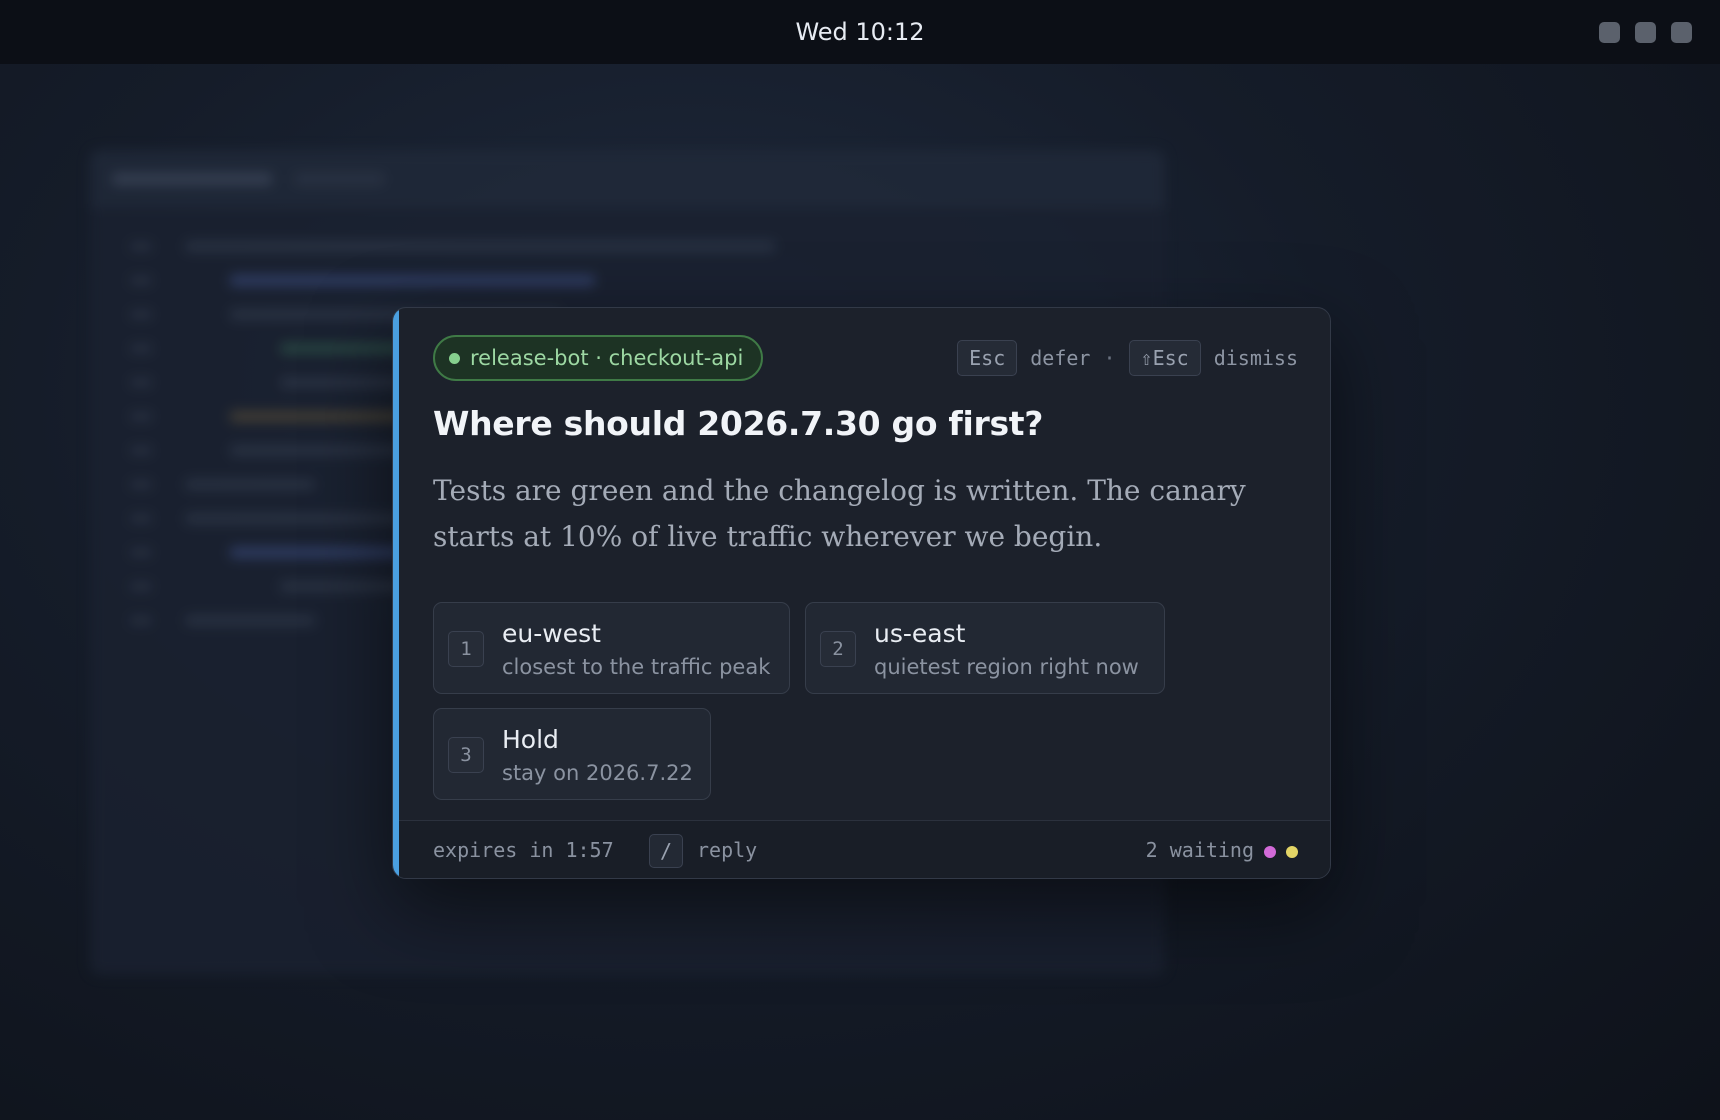 This screenshot has width=1720, height=1120. What do you see at coordinates (523, 850) in the screenshot?
I see `expiry-countdown: expires in 1:57` at bounding box center [523, 850].